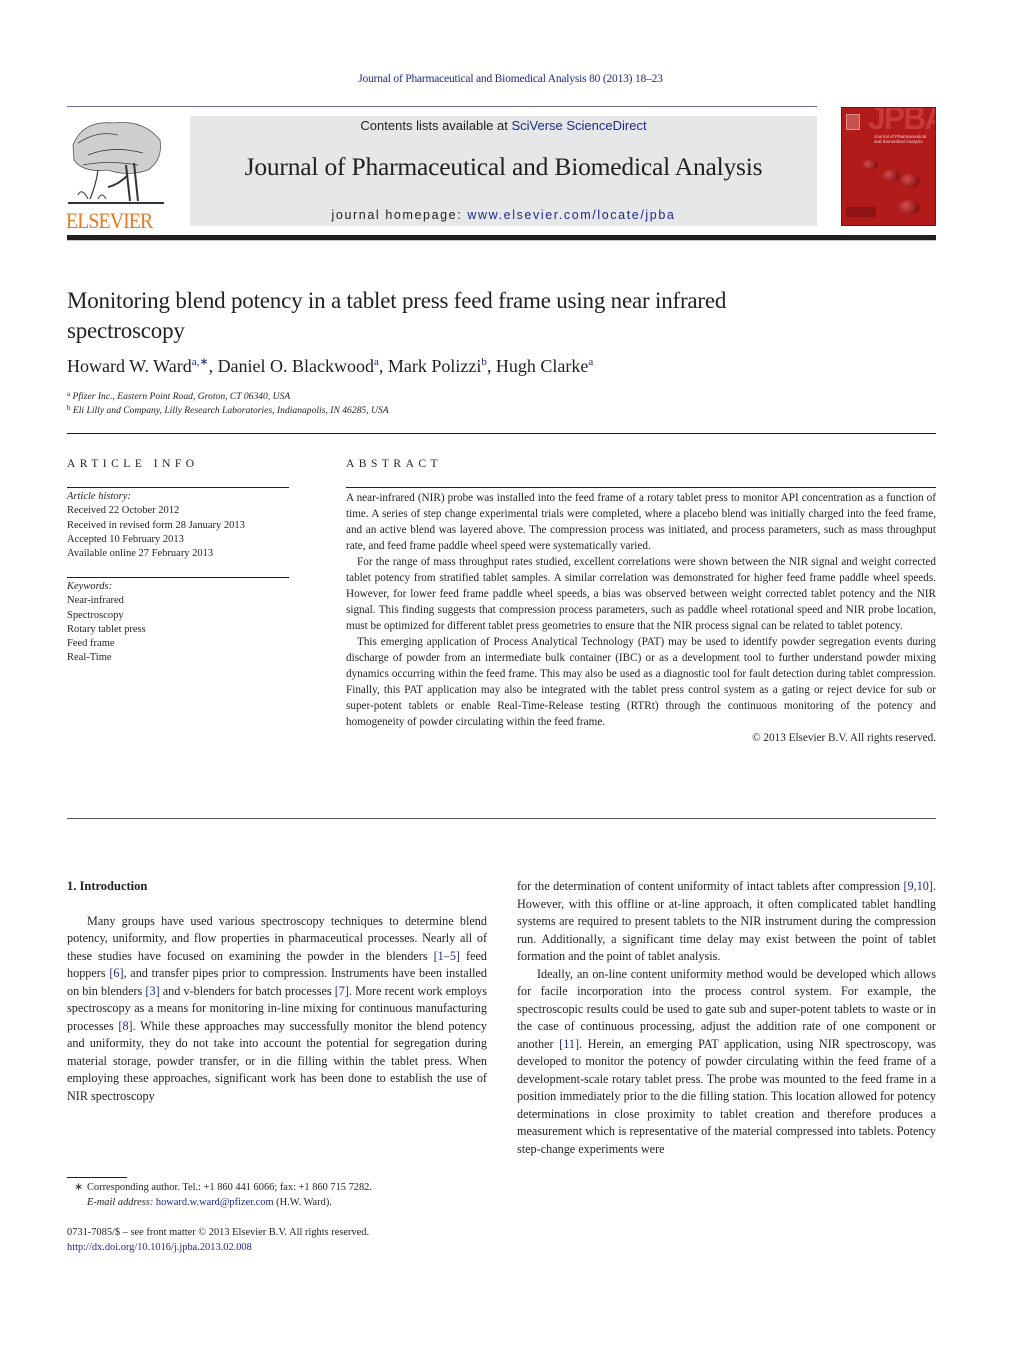  Describe the element at coordinates (152, 991) in the screenshot. I see `reference-link: [3]` at that location.